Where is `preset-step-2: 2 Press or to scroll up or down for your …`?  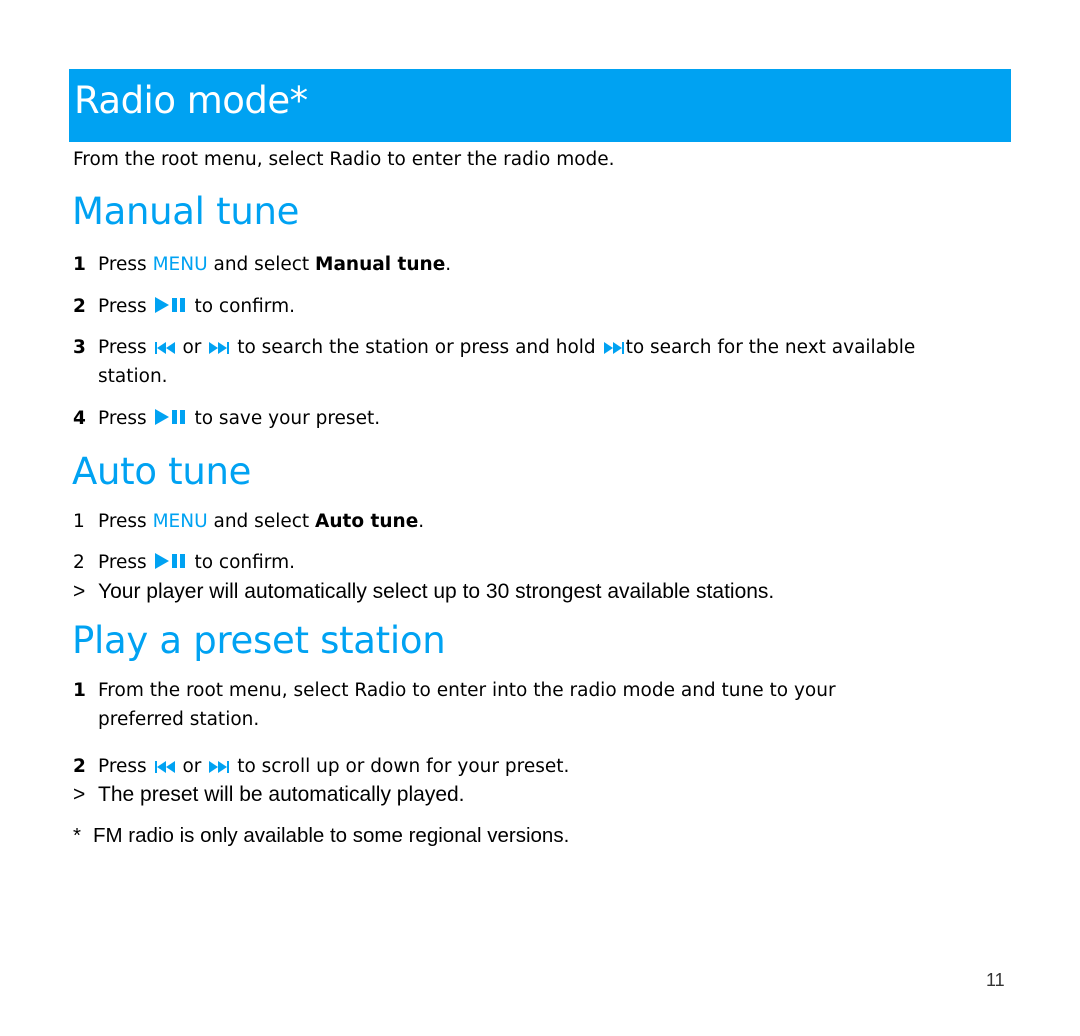
preset-step-2: 2 Press or to scroll up or down for your … is located at coordinates (321, 766).